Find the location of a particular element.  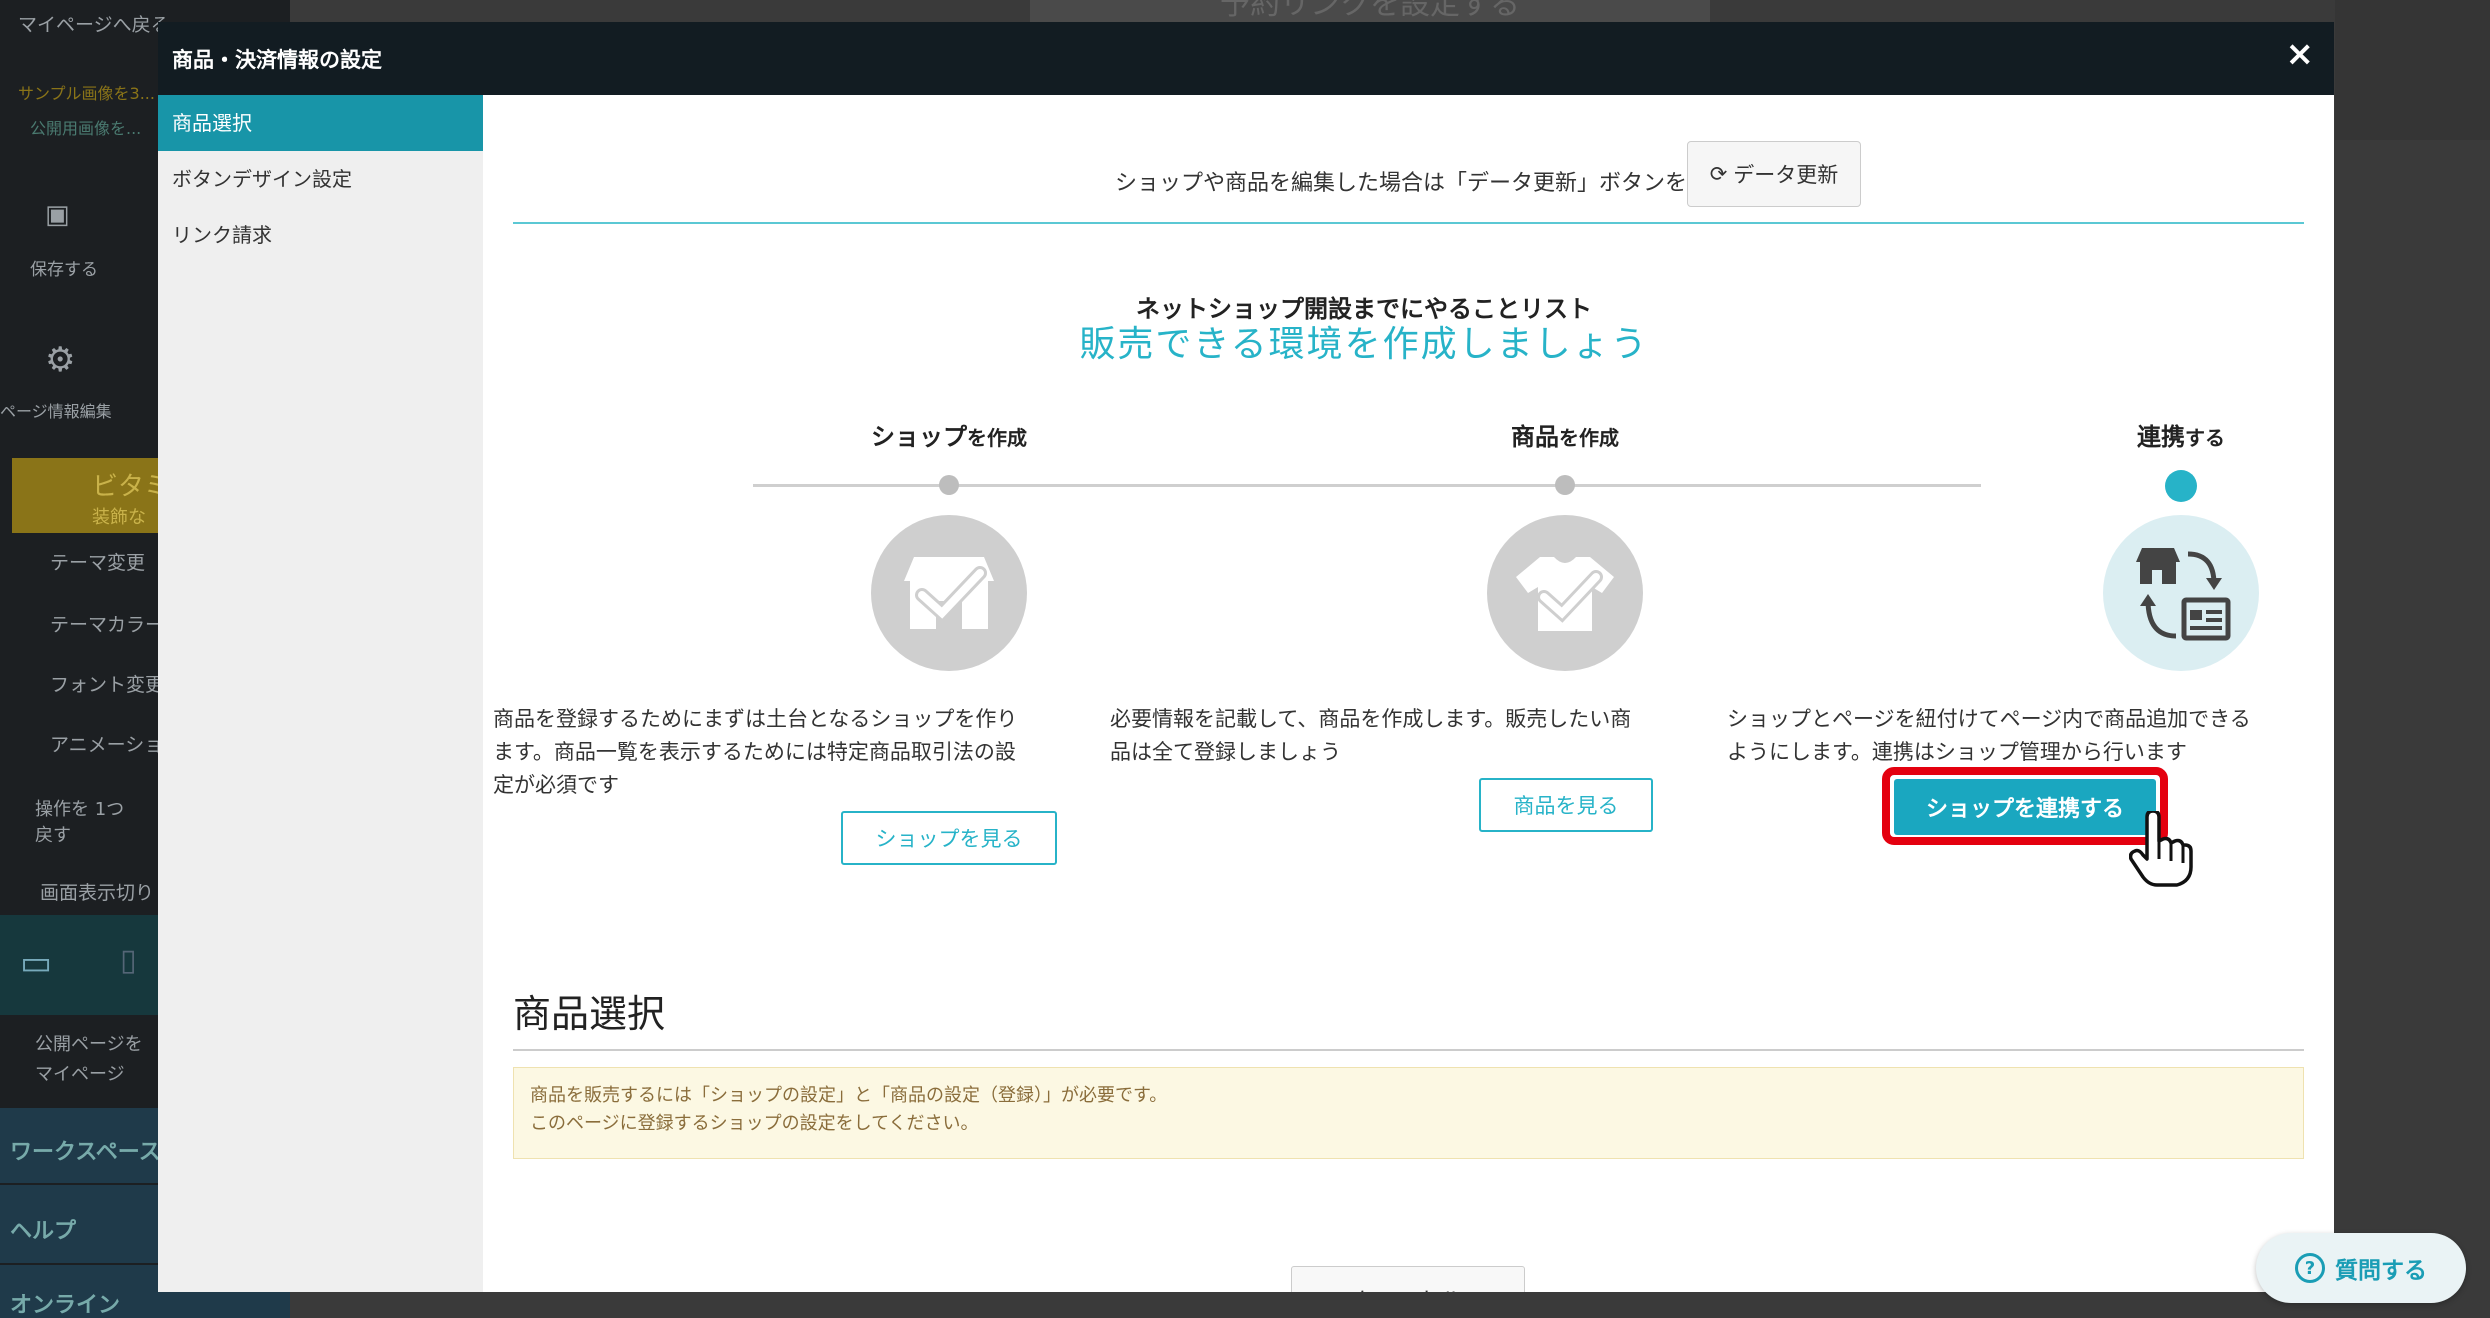

refresh-button-label: データ更新 is located at coordinates (1786, 175).